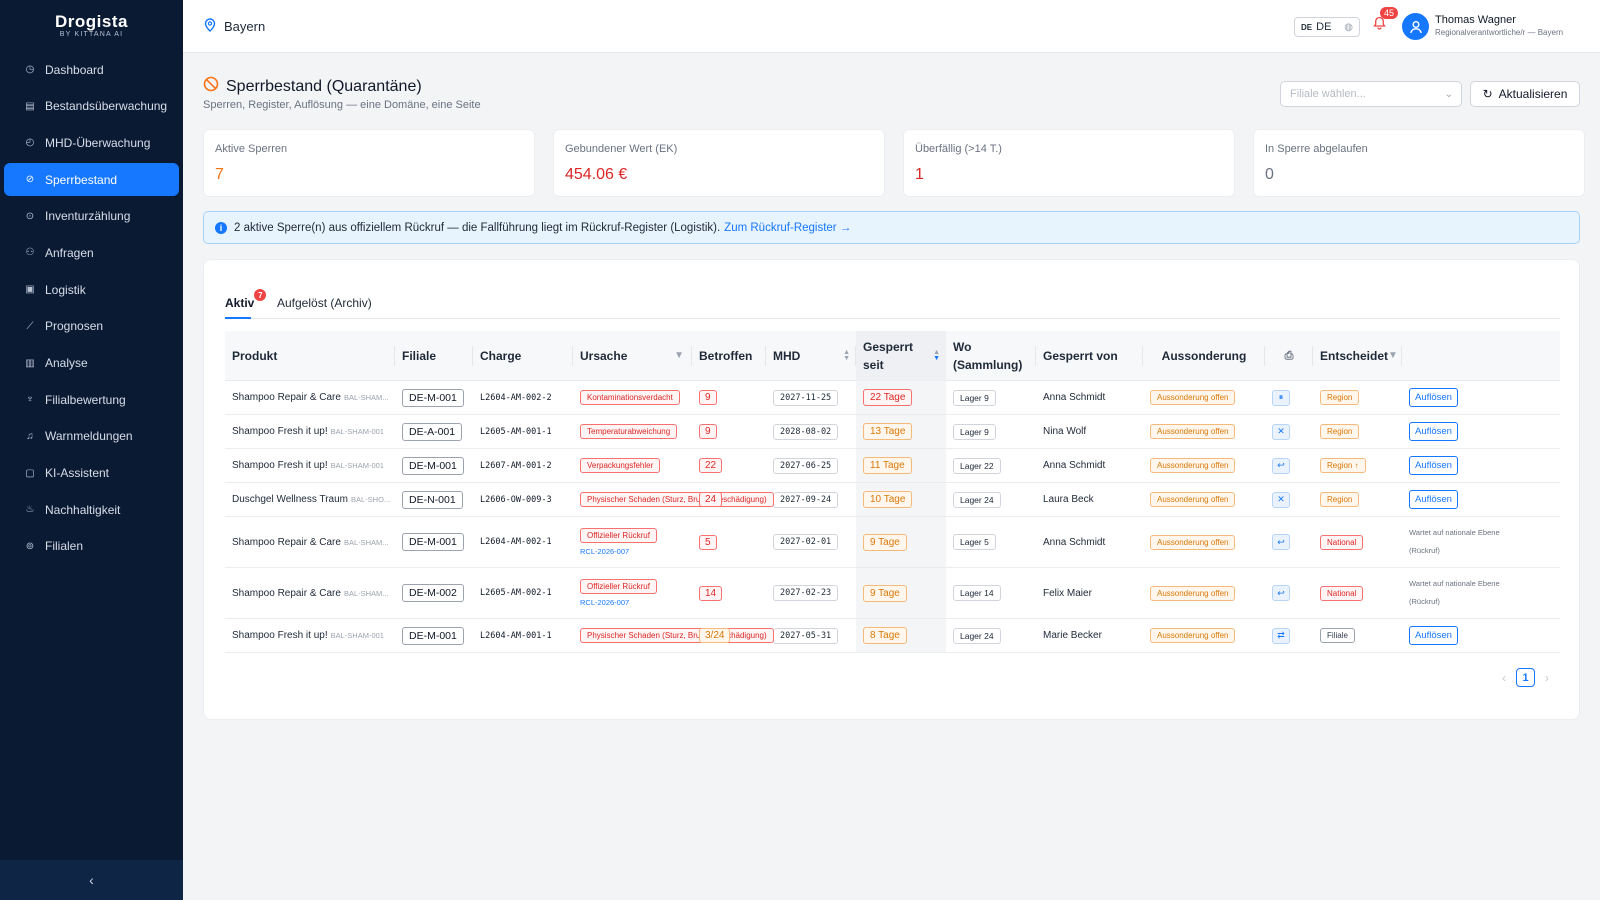  Describe the element at coordinates (1193, 635) in the screenshot. I see `aussonderung-status: Aussonderung offen` at that location.